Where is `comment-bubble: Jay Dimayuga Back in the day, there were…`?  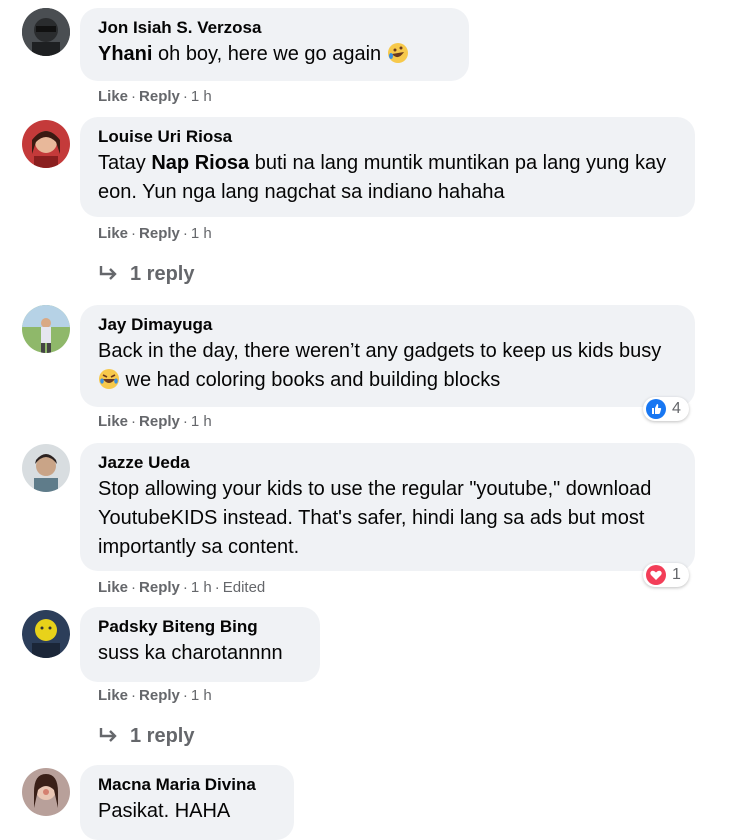 comment-bubble: Jay Dimayuga Back in the day, there were… is located at coordinates (387, 356).